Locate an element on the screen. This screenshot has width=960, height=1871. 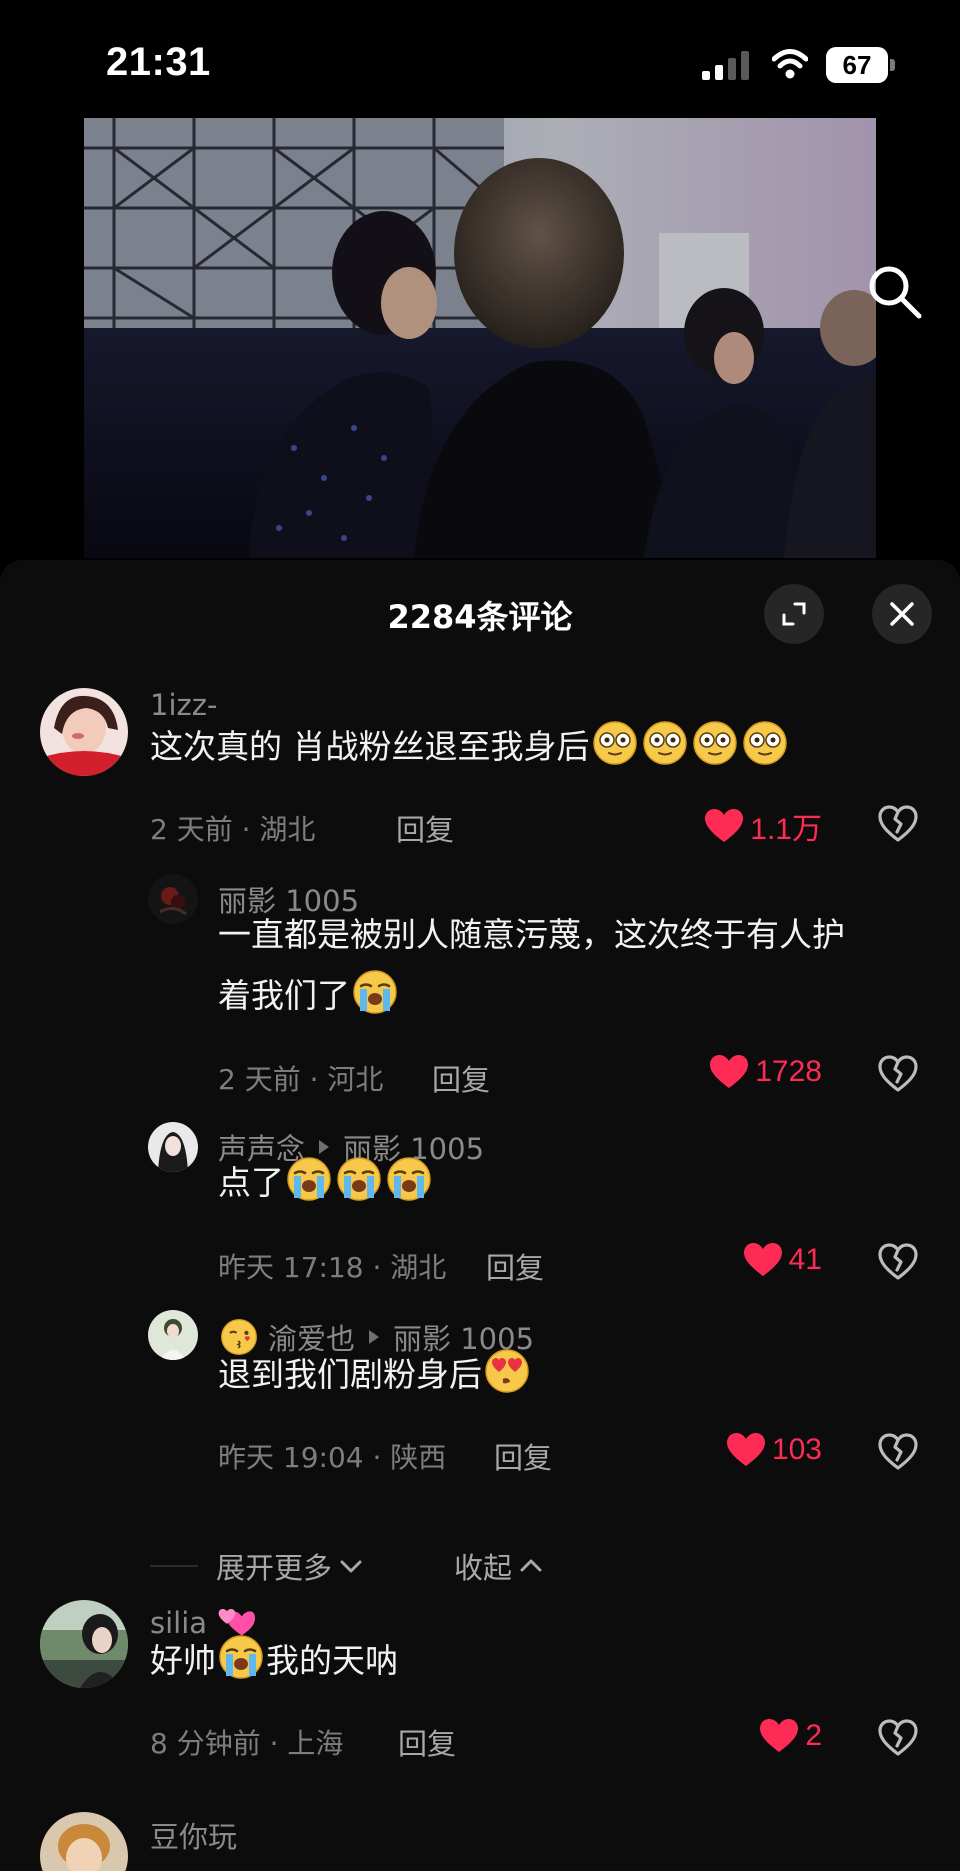
like-count: 2 is located at coordinates (813, 1735).